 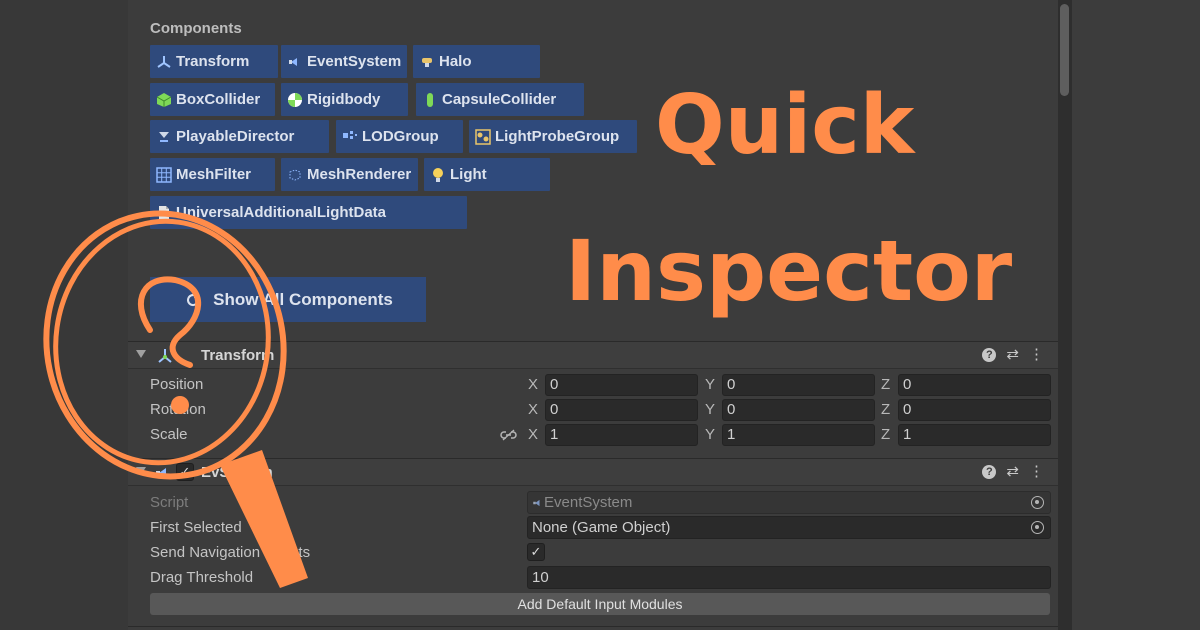 I want to click on add-default-input-modules-button: Add Default Input Modules, so click(x=600, y=604).